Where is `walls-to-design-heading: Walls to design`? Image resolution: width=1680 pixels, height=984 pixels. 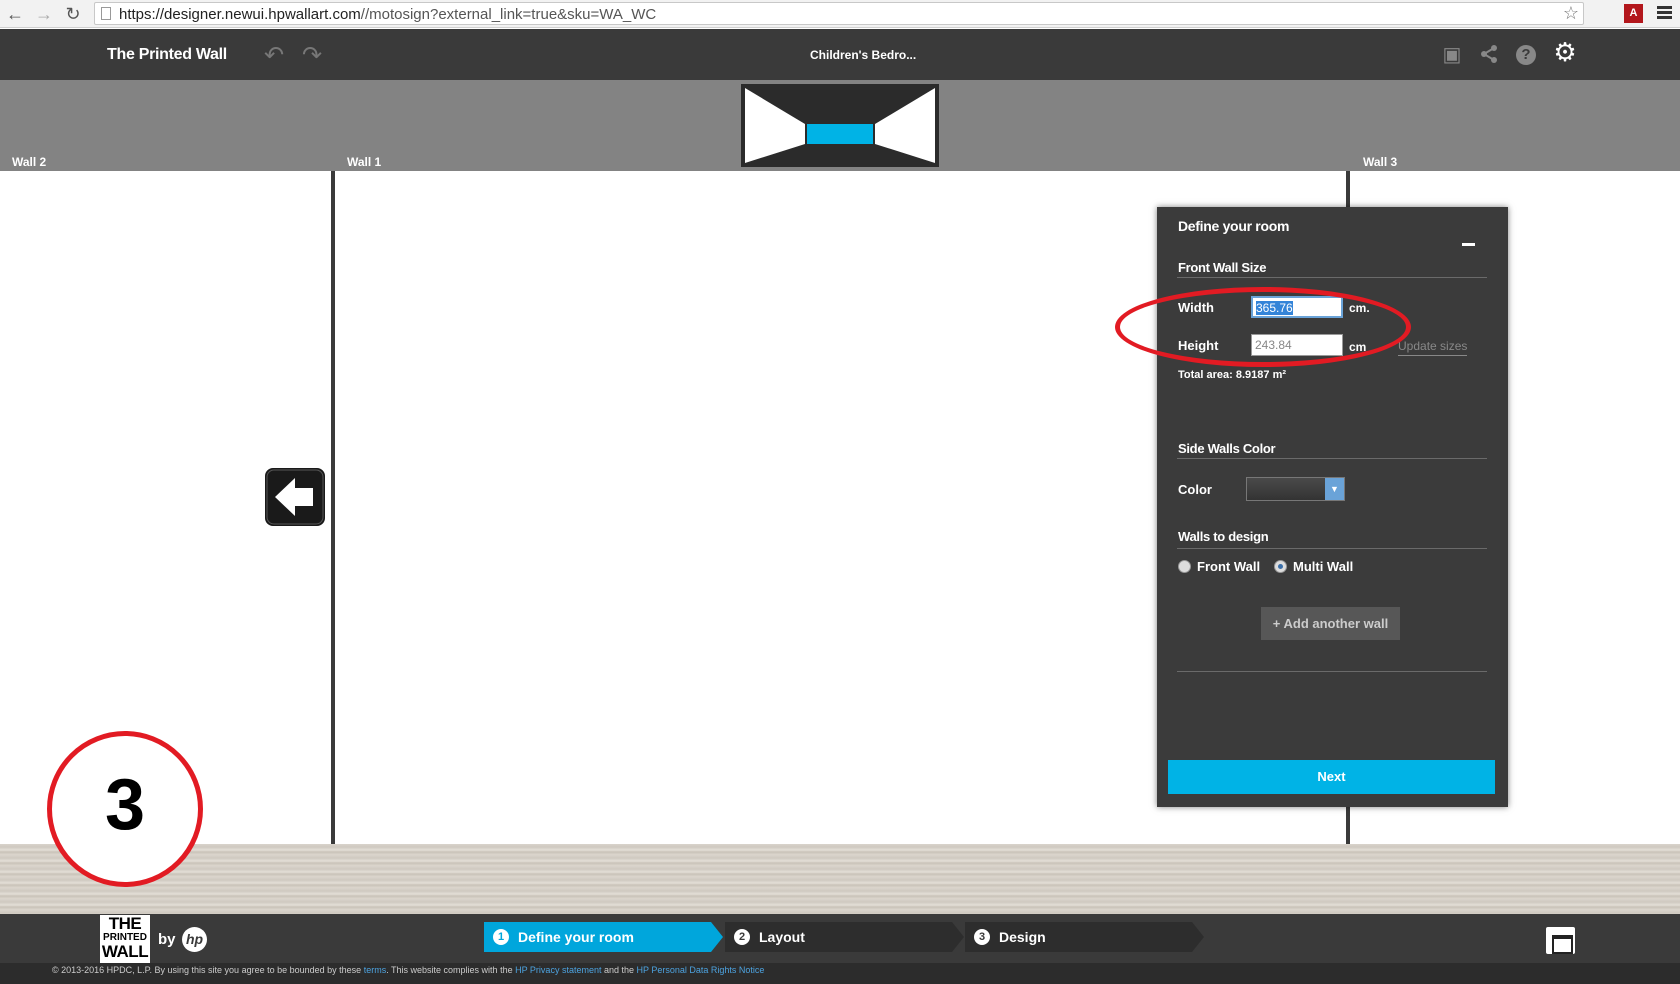 walls-to-design-heading: Walls to design is located at coordinates (1223, 536).